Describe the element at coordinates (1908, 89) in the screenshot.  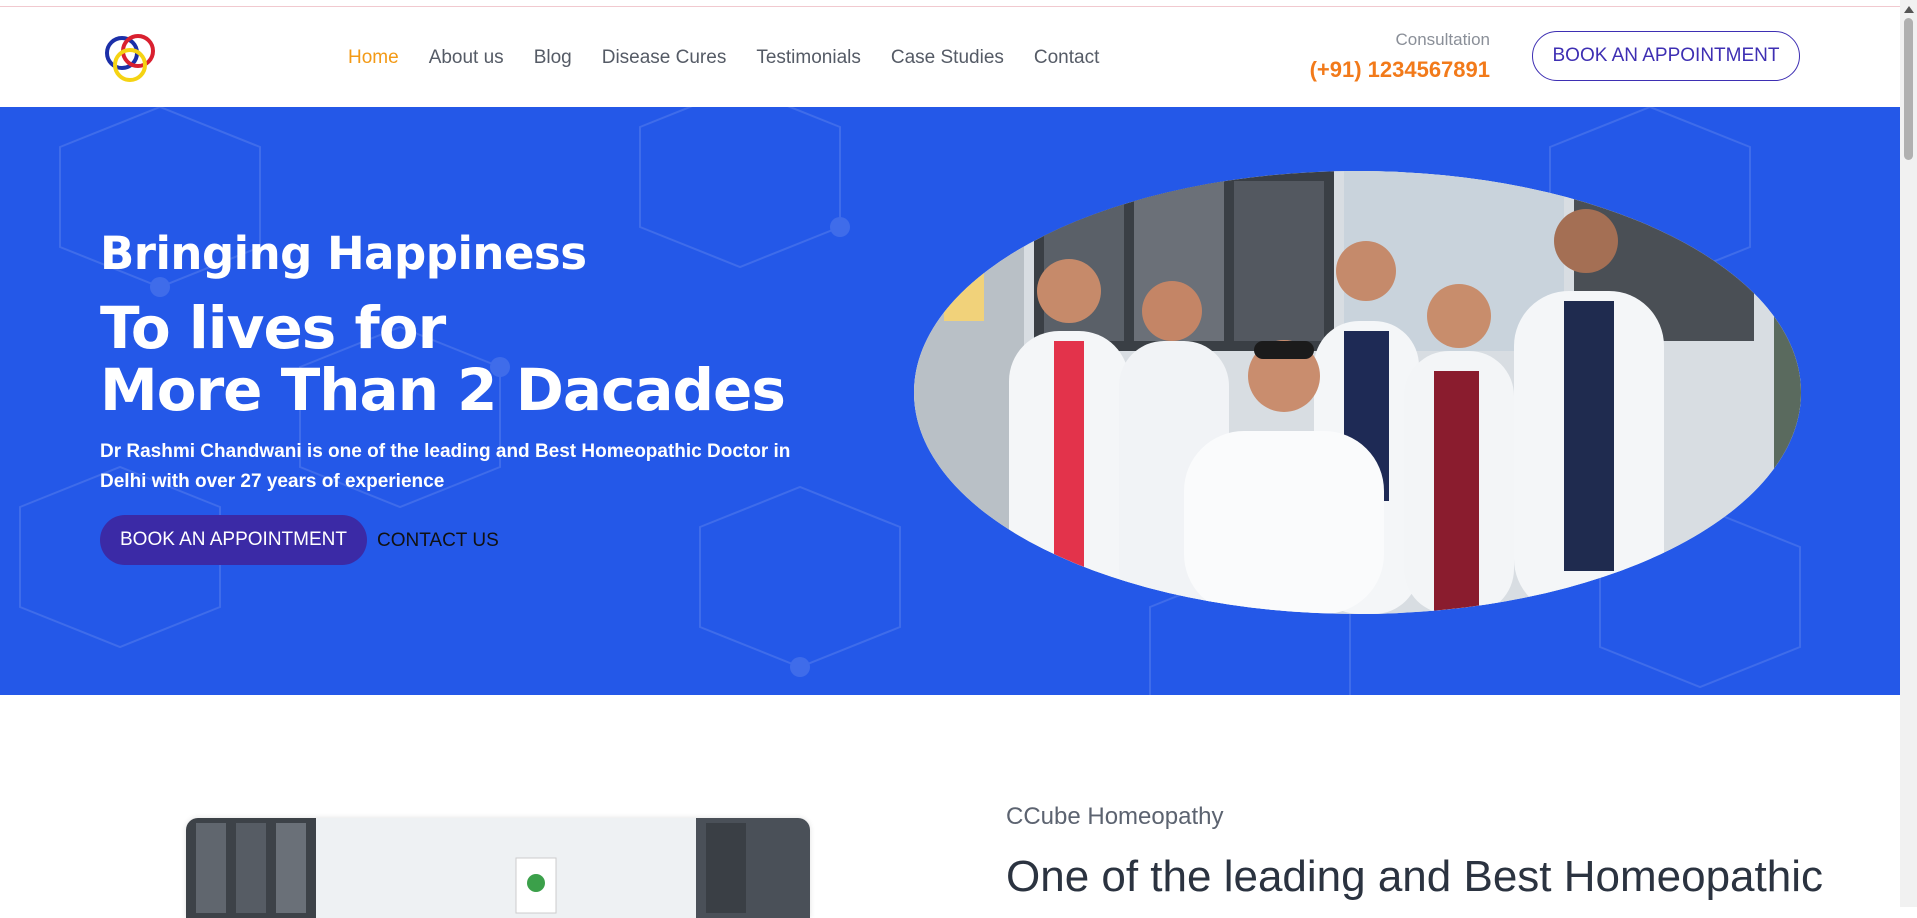
I see `scrollbar-thumb` at that location.